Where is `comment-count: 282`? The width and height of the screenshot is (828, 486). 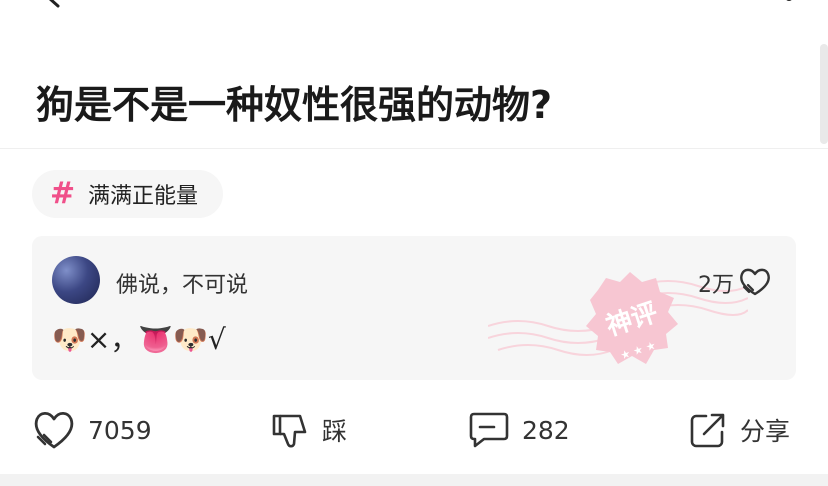 comment-count: 282 is located at coordinates (546, 430).